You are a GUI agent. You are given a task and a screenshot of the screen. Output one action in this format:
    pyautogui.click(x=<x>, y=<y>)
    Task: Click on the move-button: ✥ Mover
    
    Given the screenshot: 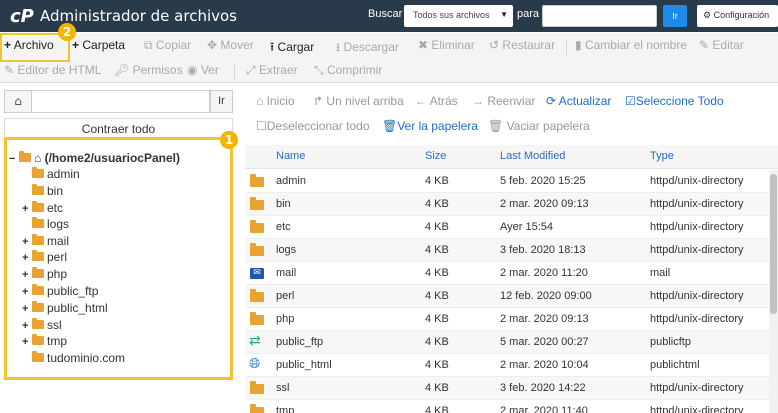 What is the action you would take?
    pyautogui.click(x=230, y=45)
    